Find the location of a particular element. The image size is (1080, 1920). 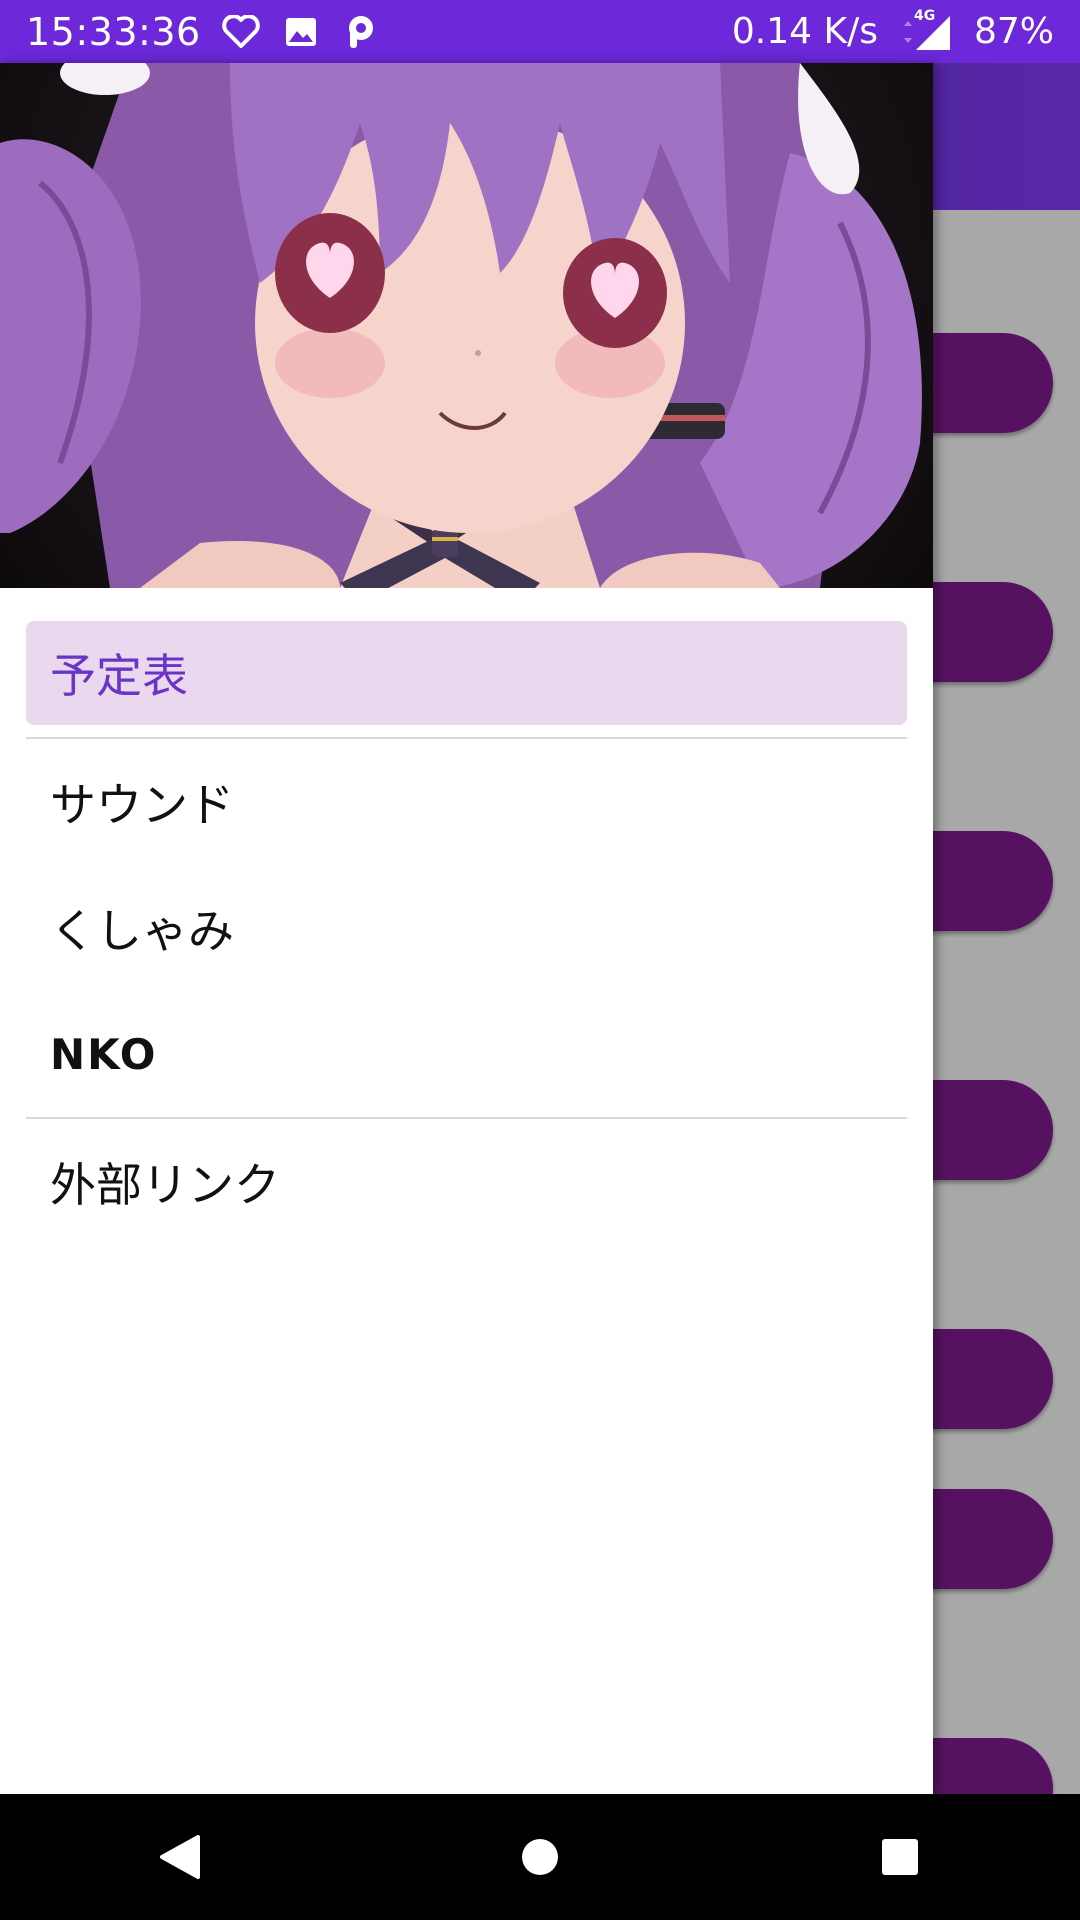

battery-level: 87% is located at coordinates (1013, 31).